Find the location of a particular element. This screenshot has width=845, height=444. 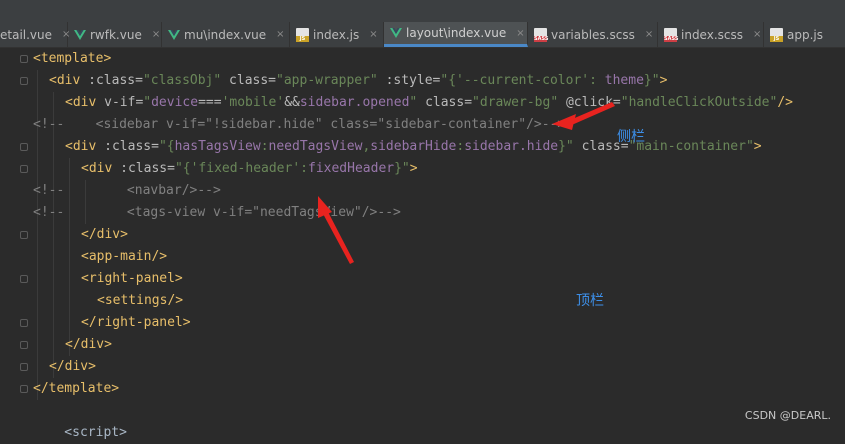

tab-rwfk-vue: rwfk.vue × is located at coordinates (115, 34).